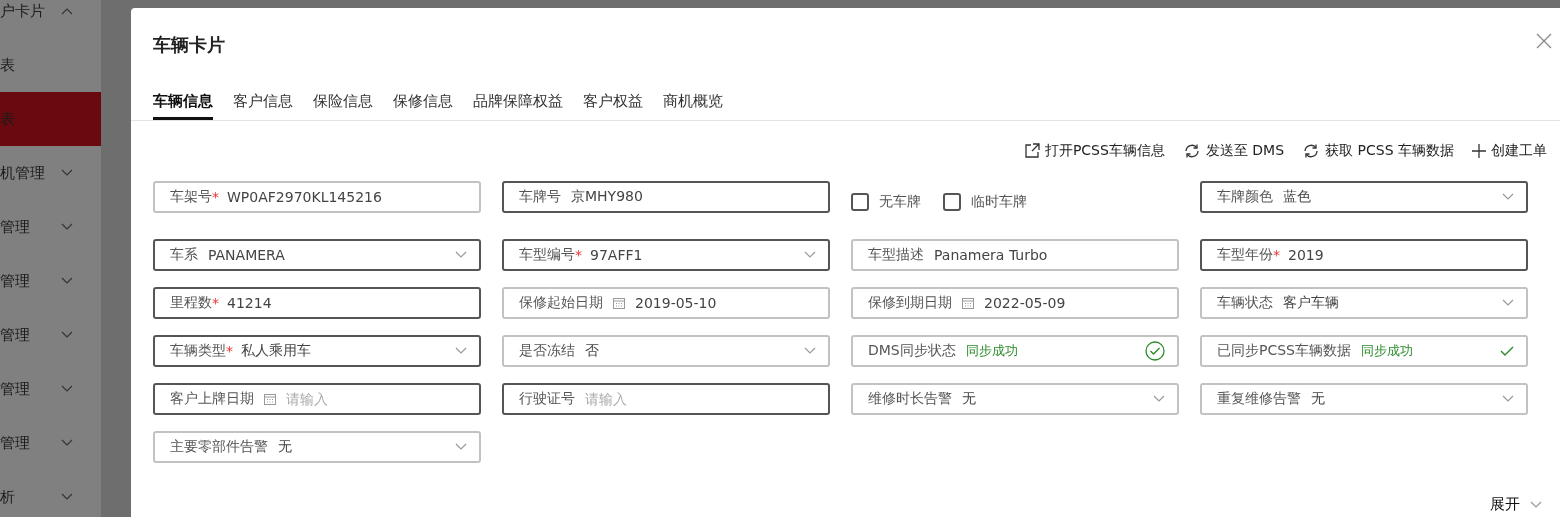  I want to click on sidebar-item: 户卡片, so click(50, 19).